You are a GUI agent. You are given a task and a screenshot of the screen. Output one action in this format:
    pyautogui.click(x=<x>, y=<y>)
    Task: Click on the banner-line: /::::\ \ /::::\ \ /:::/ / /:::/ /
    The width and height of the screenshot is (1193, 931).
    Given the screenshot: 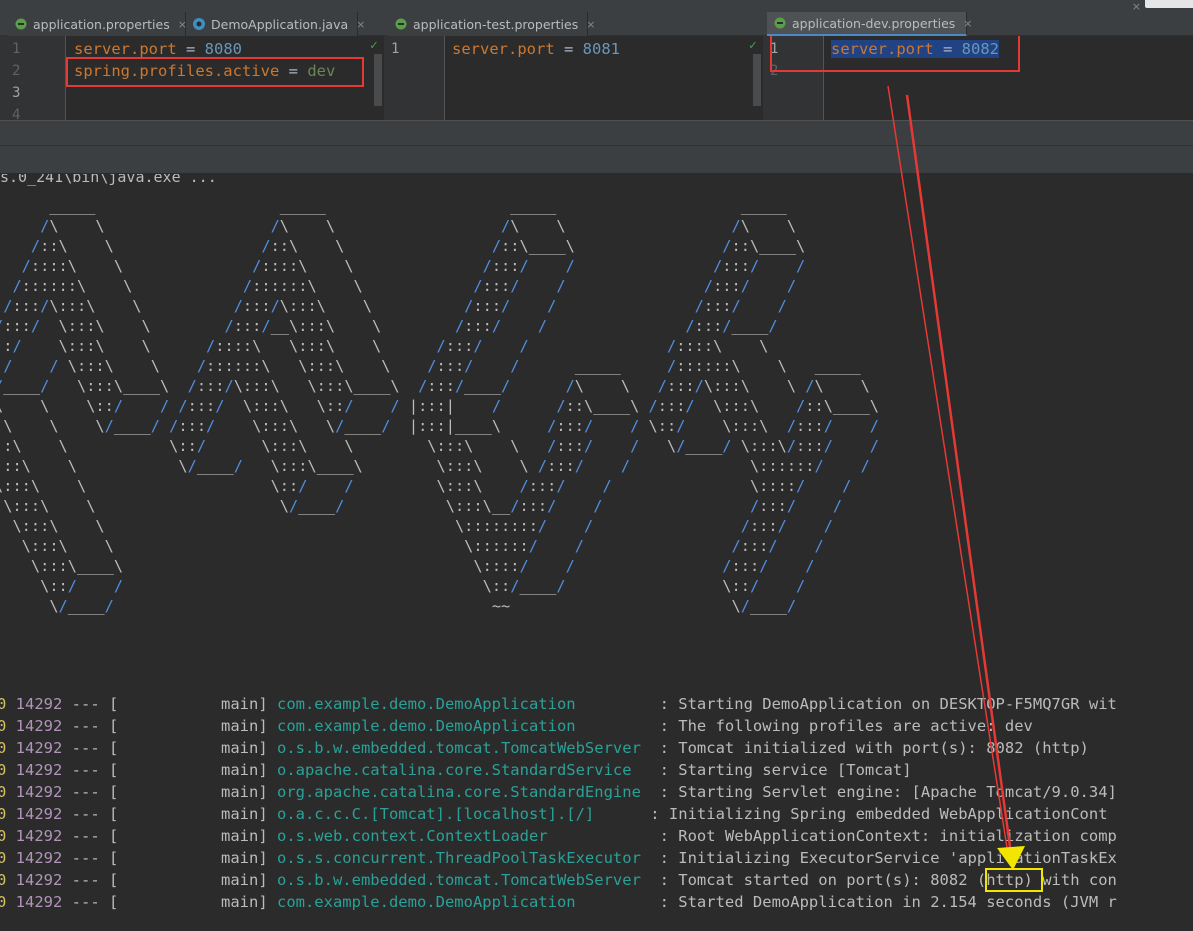 What is the action you would take?
    pyautogui.click(x=413, y=266)
    